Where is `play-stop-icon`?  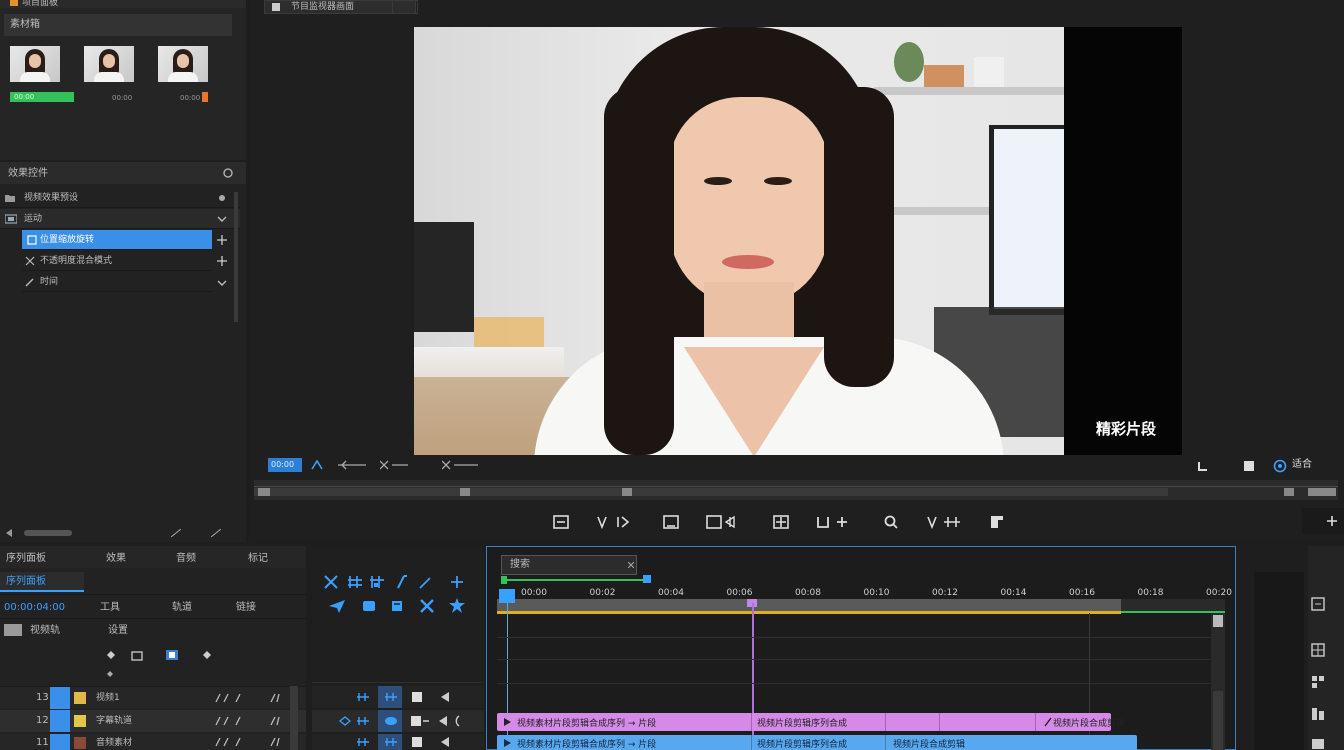 play-stop-icon is located at coordinates (726, 522).